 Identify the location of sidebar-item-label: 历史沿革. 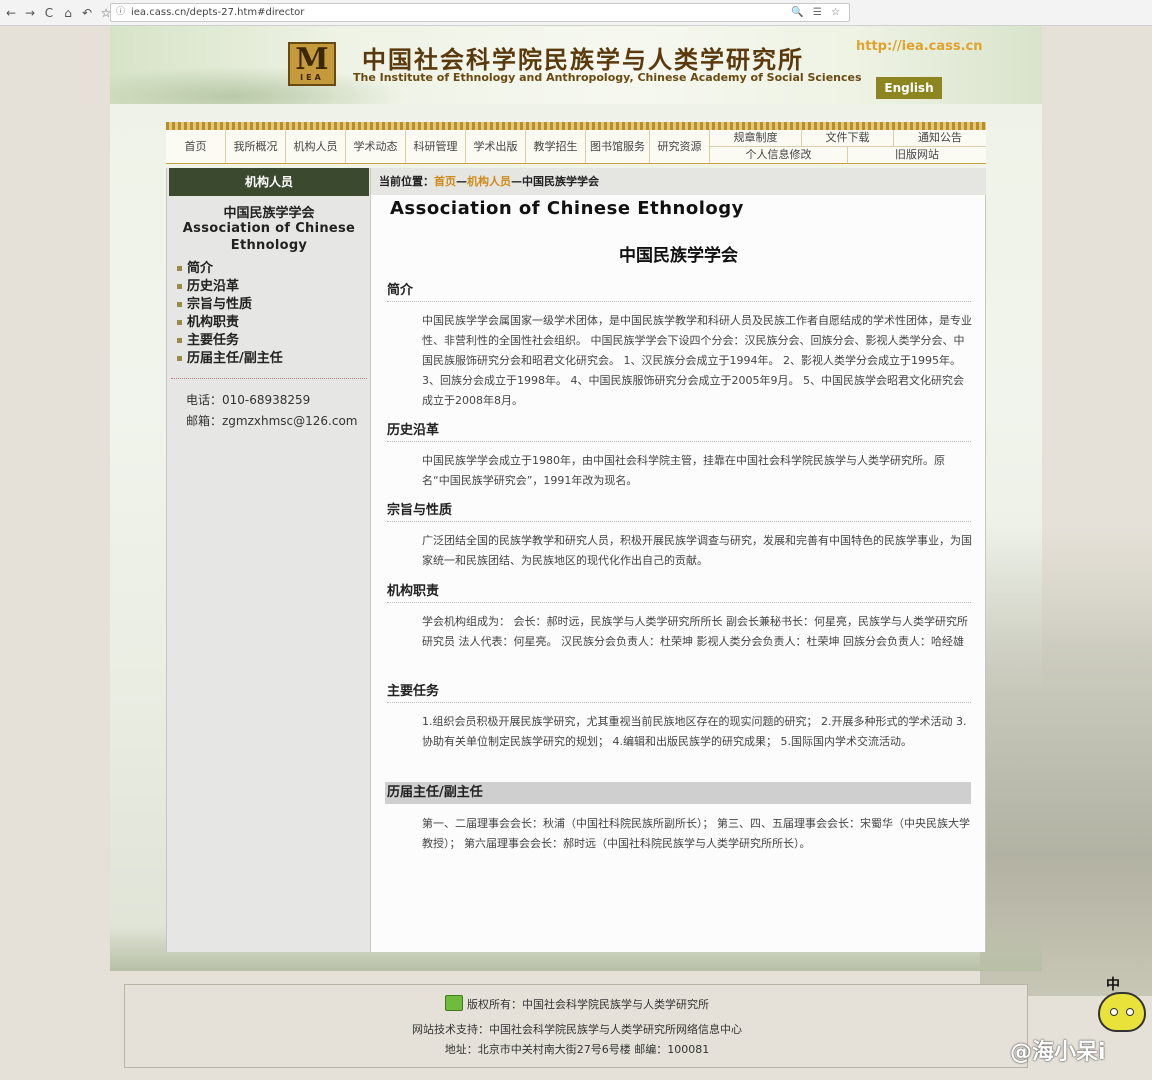
(213, 286).